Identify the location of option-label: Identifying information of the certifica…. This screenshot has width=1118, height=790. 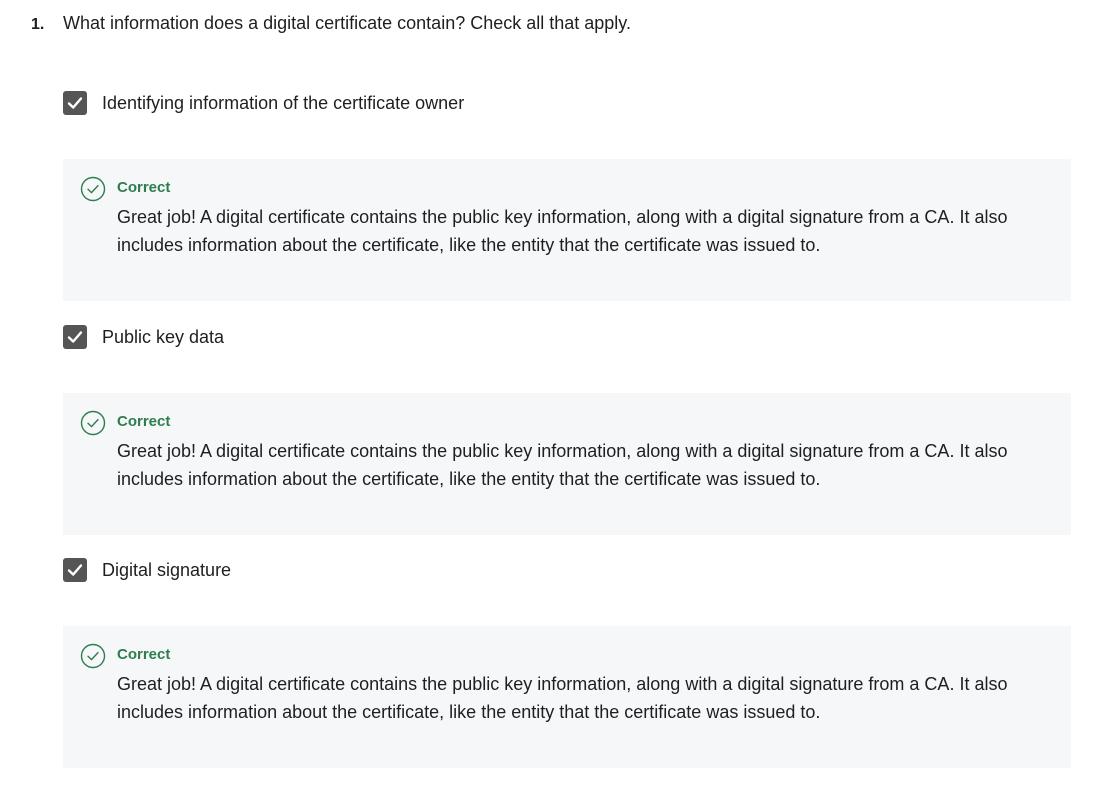
(283, 102).